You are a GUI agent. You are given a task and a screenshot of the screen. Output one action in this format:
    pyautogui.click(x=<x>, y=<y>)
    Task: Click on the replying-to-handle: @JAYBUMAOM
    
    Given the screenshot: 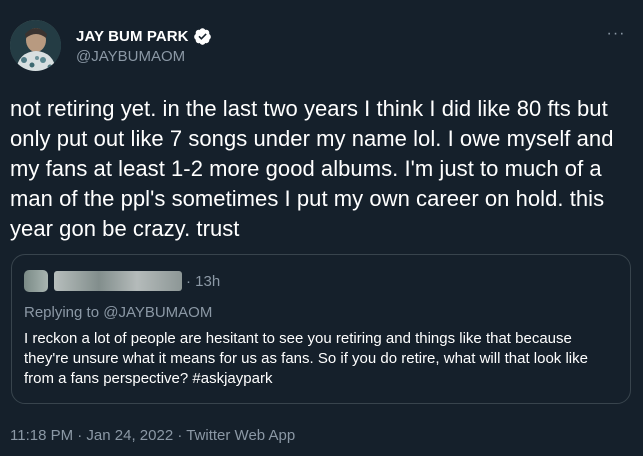 What is the action you would take?
    pyautogui.click(x=157, y=312)
    